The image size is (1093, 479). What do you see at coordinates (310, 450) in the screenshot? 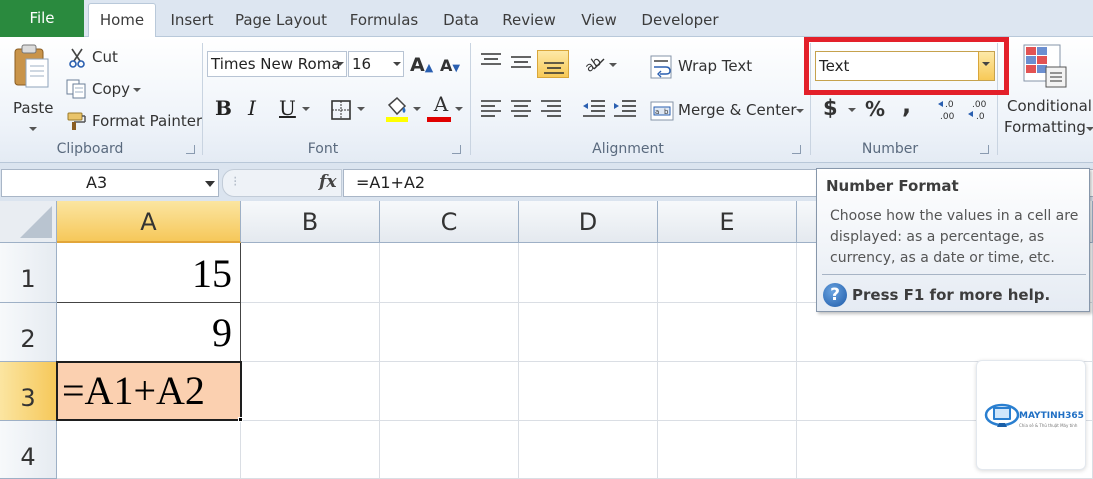
I see `cell-b4` at bounding box center [310, 450].